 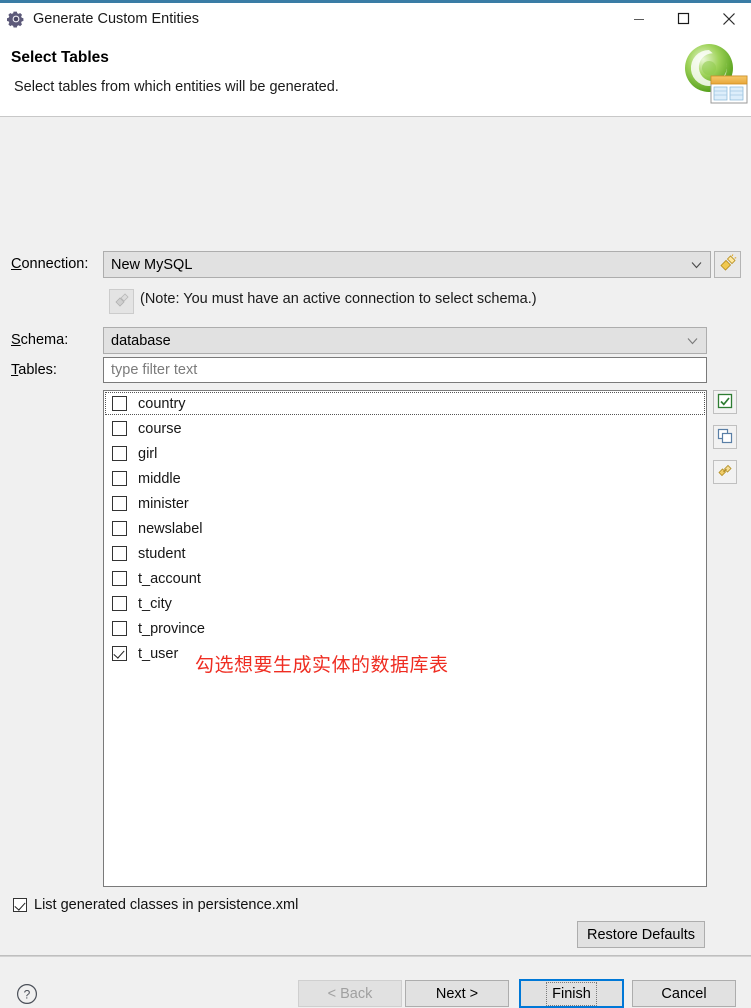 What do you see at coordinates (171, 628) in the screenshot?
I see `table-name: t_province` at bounding box center [171, 628].